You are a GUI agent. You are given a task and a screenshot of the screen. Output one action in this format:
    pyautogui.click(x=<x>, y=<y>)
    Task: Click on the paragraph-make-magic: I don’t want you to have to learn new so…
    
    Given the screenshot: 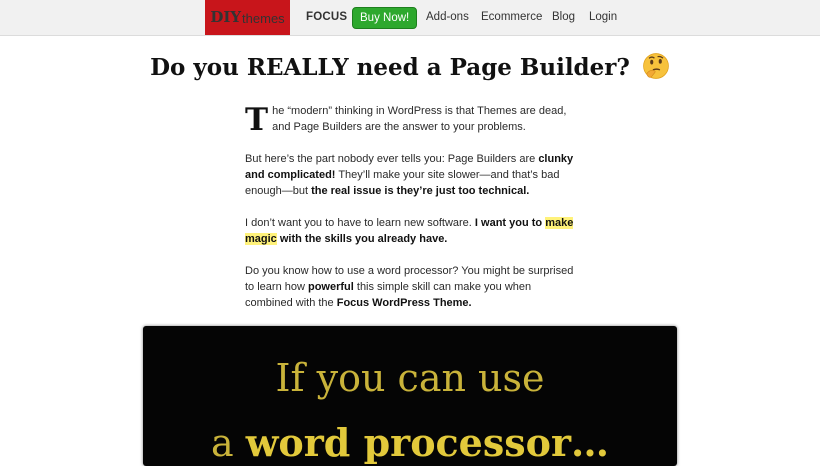 What is the action you would take?
    pyautogui.click(x=411, y=231)
    